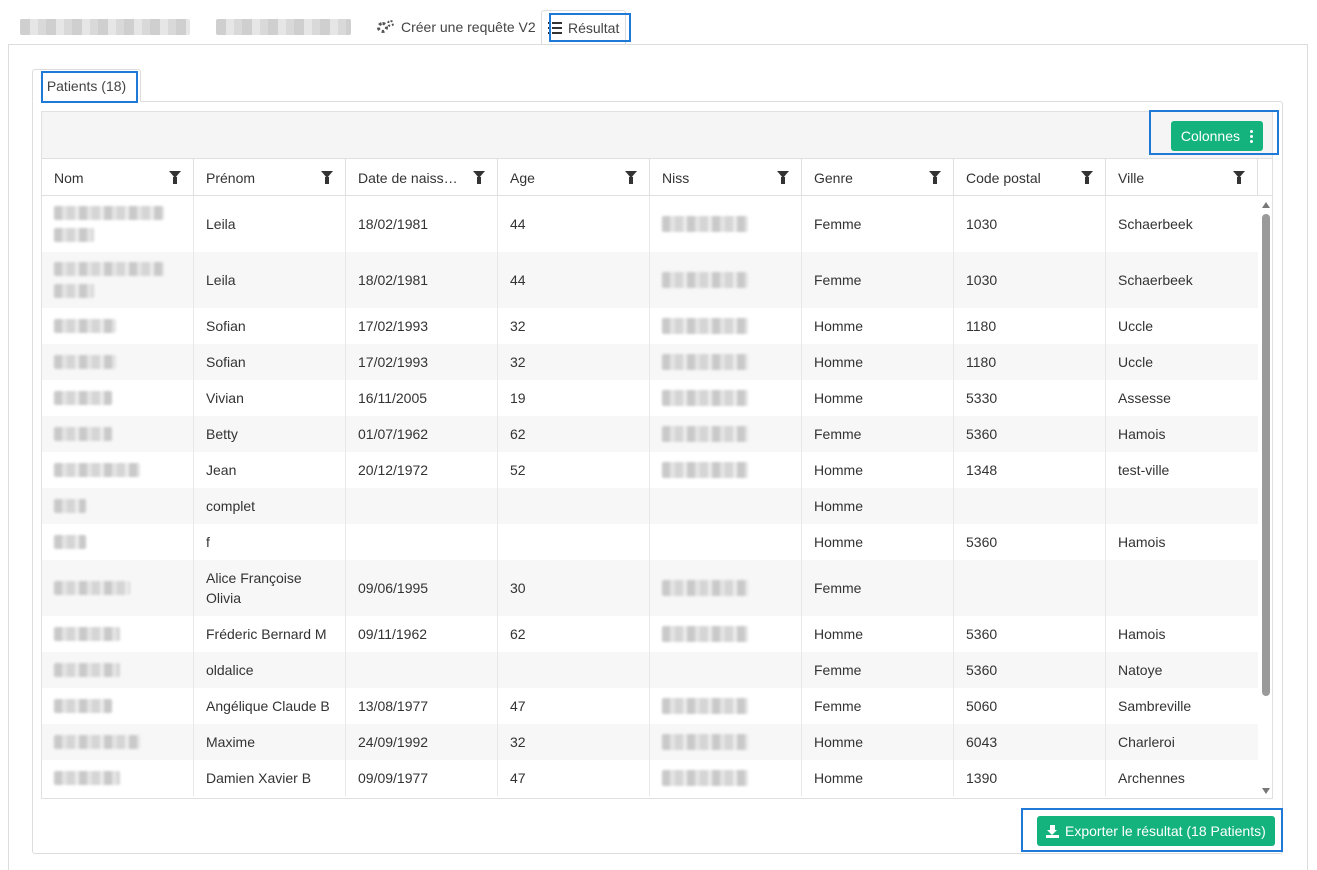 This screenshot has width=1317, height=870. I want to click on cell-ville: Uccle, so click(1136, 326).